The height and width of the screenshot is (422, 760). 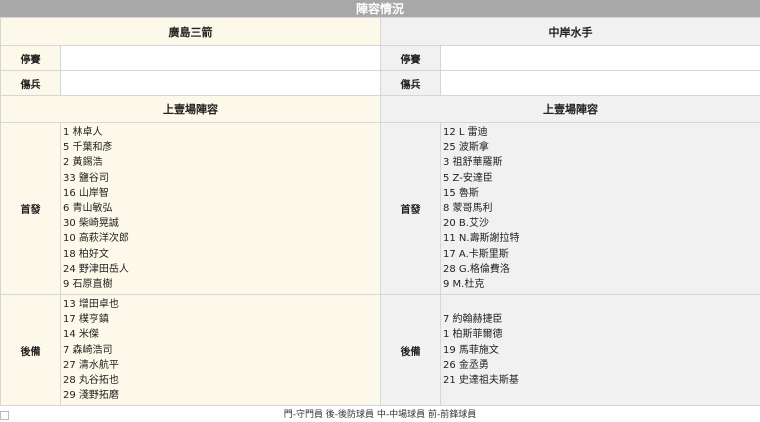 What do you see at coordinates (601, 254) in the screenshot?
I see `player-entry: 17 A.卡斯里斯` at bounding box center [601, 254].